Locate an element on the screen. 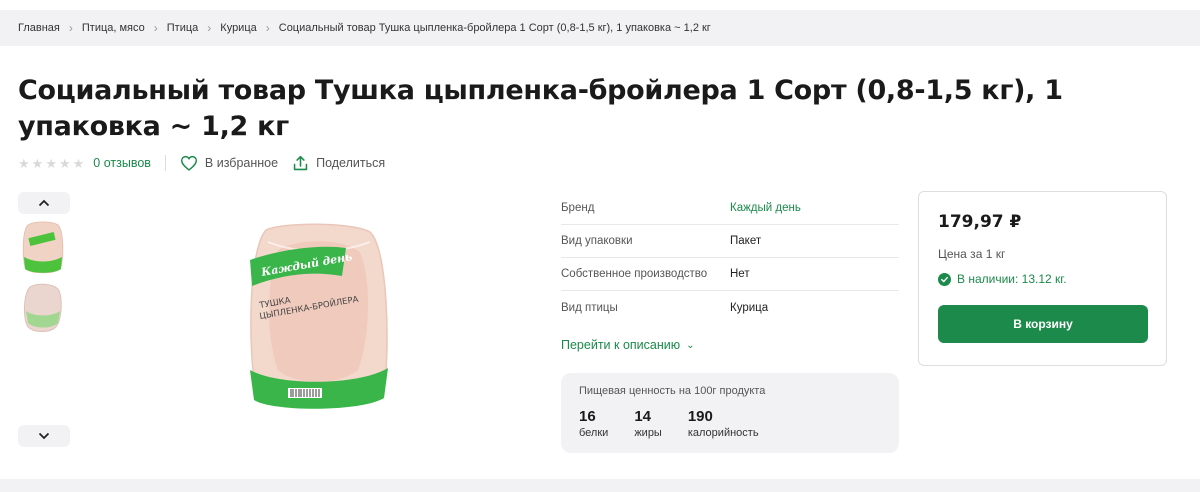  nutrition-value: 190 is located at coordinates (700, 416).